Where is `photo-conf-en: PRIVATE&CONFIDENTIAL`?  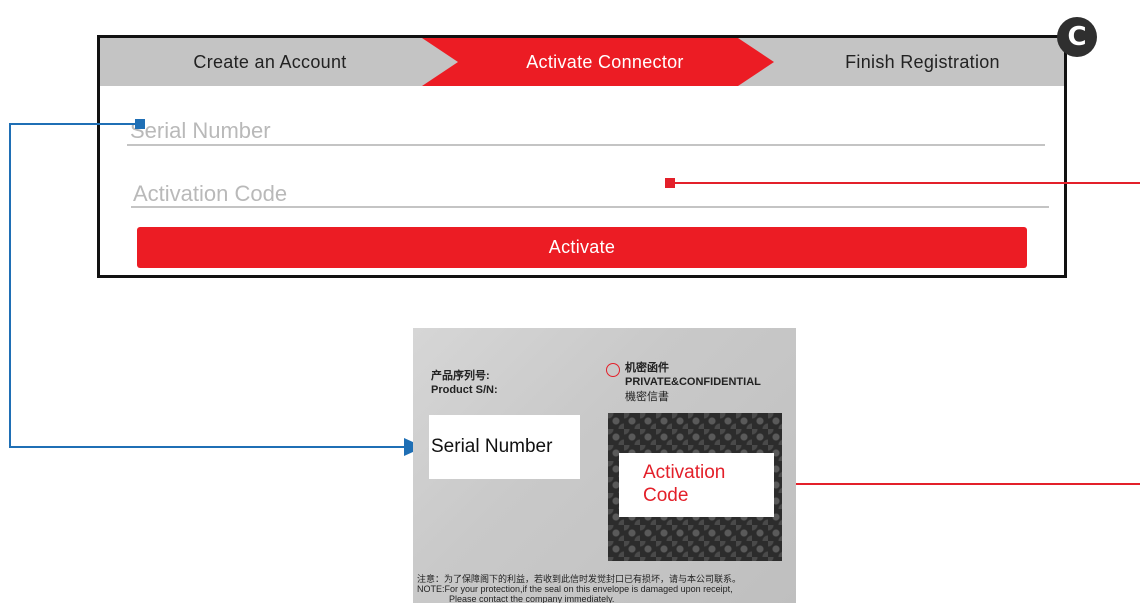 photo-conf-en: PRIVATE&CONFIDENTIAL is located at coordinates (693, 382).